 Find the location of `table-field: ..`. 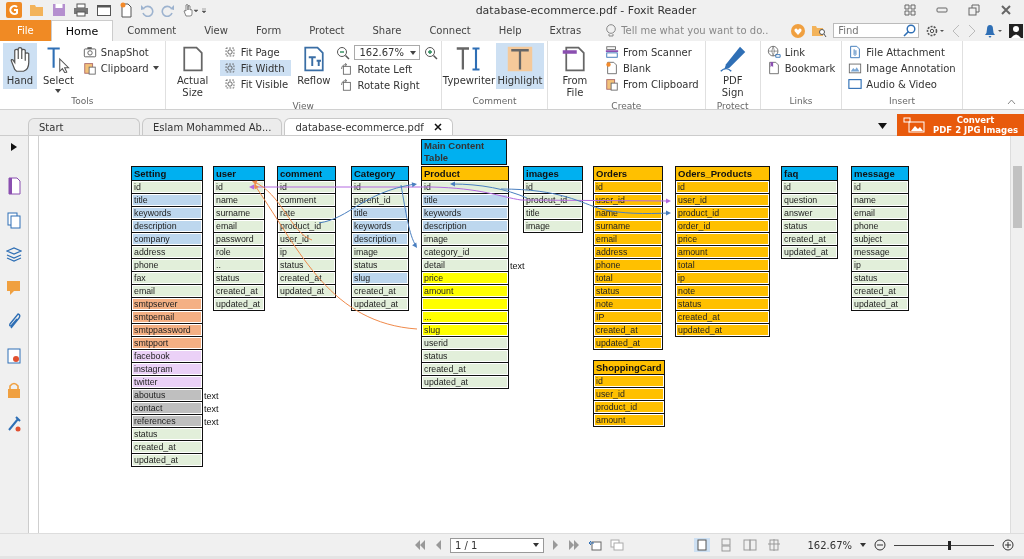

table-field: .. is located at coordinates (239, 265).